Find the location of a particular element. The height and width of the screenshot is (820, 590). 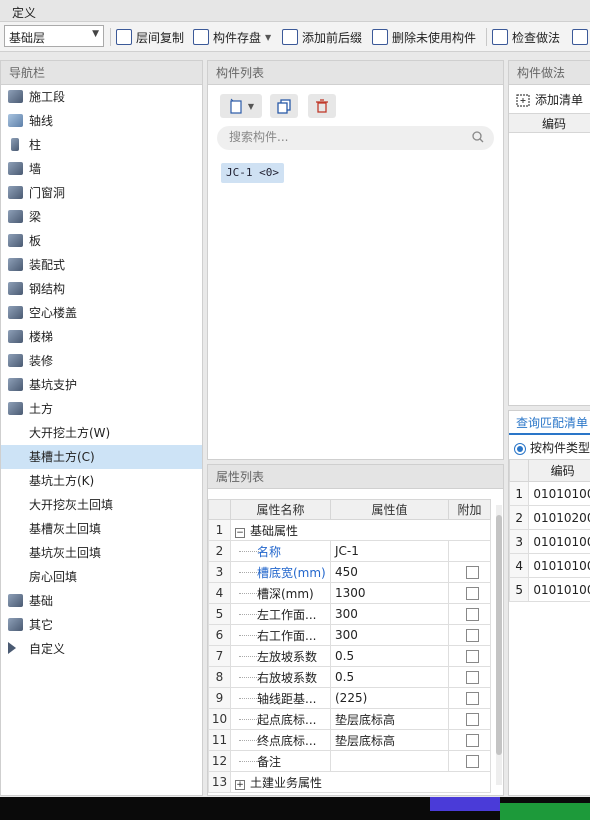

scrollbar-thumb is located at coordinates (499, 635).